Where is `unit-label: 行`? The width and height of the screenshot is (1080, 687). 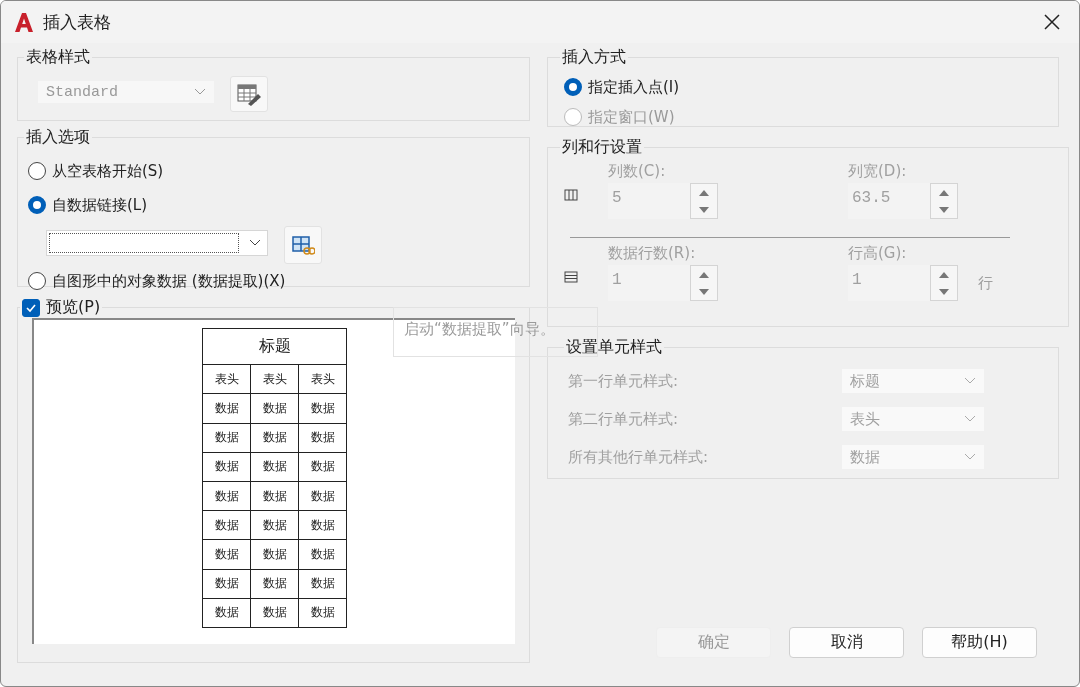
unit-label: 行 is located at coordinates (985, 283).